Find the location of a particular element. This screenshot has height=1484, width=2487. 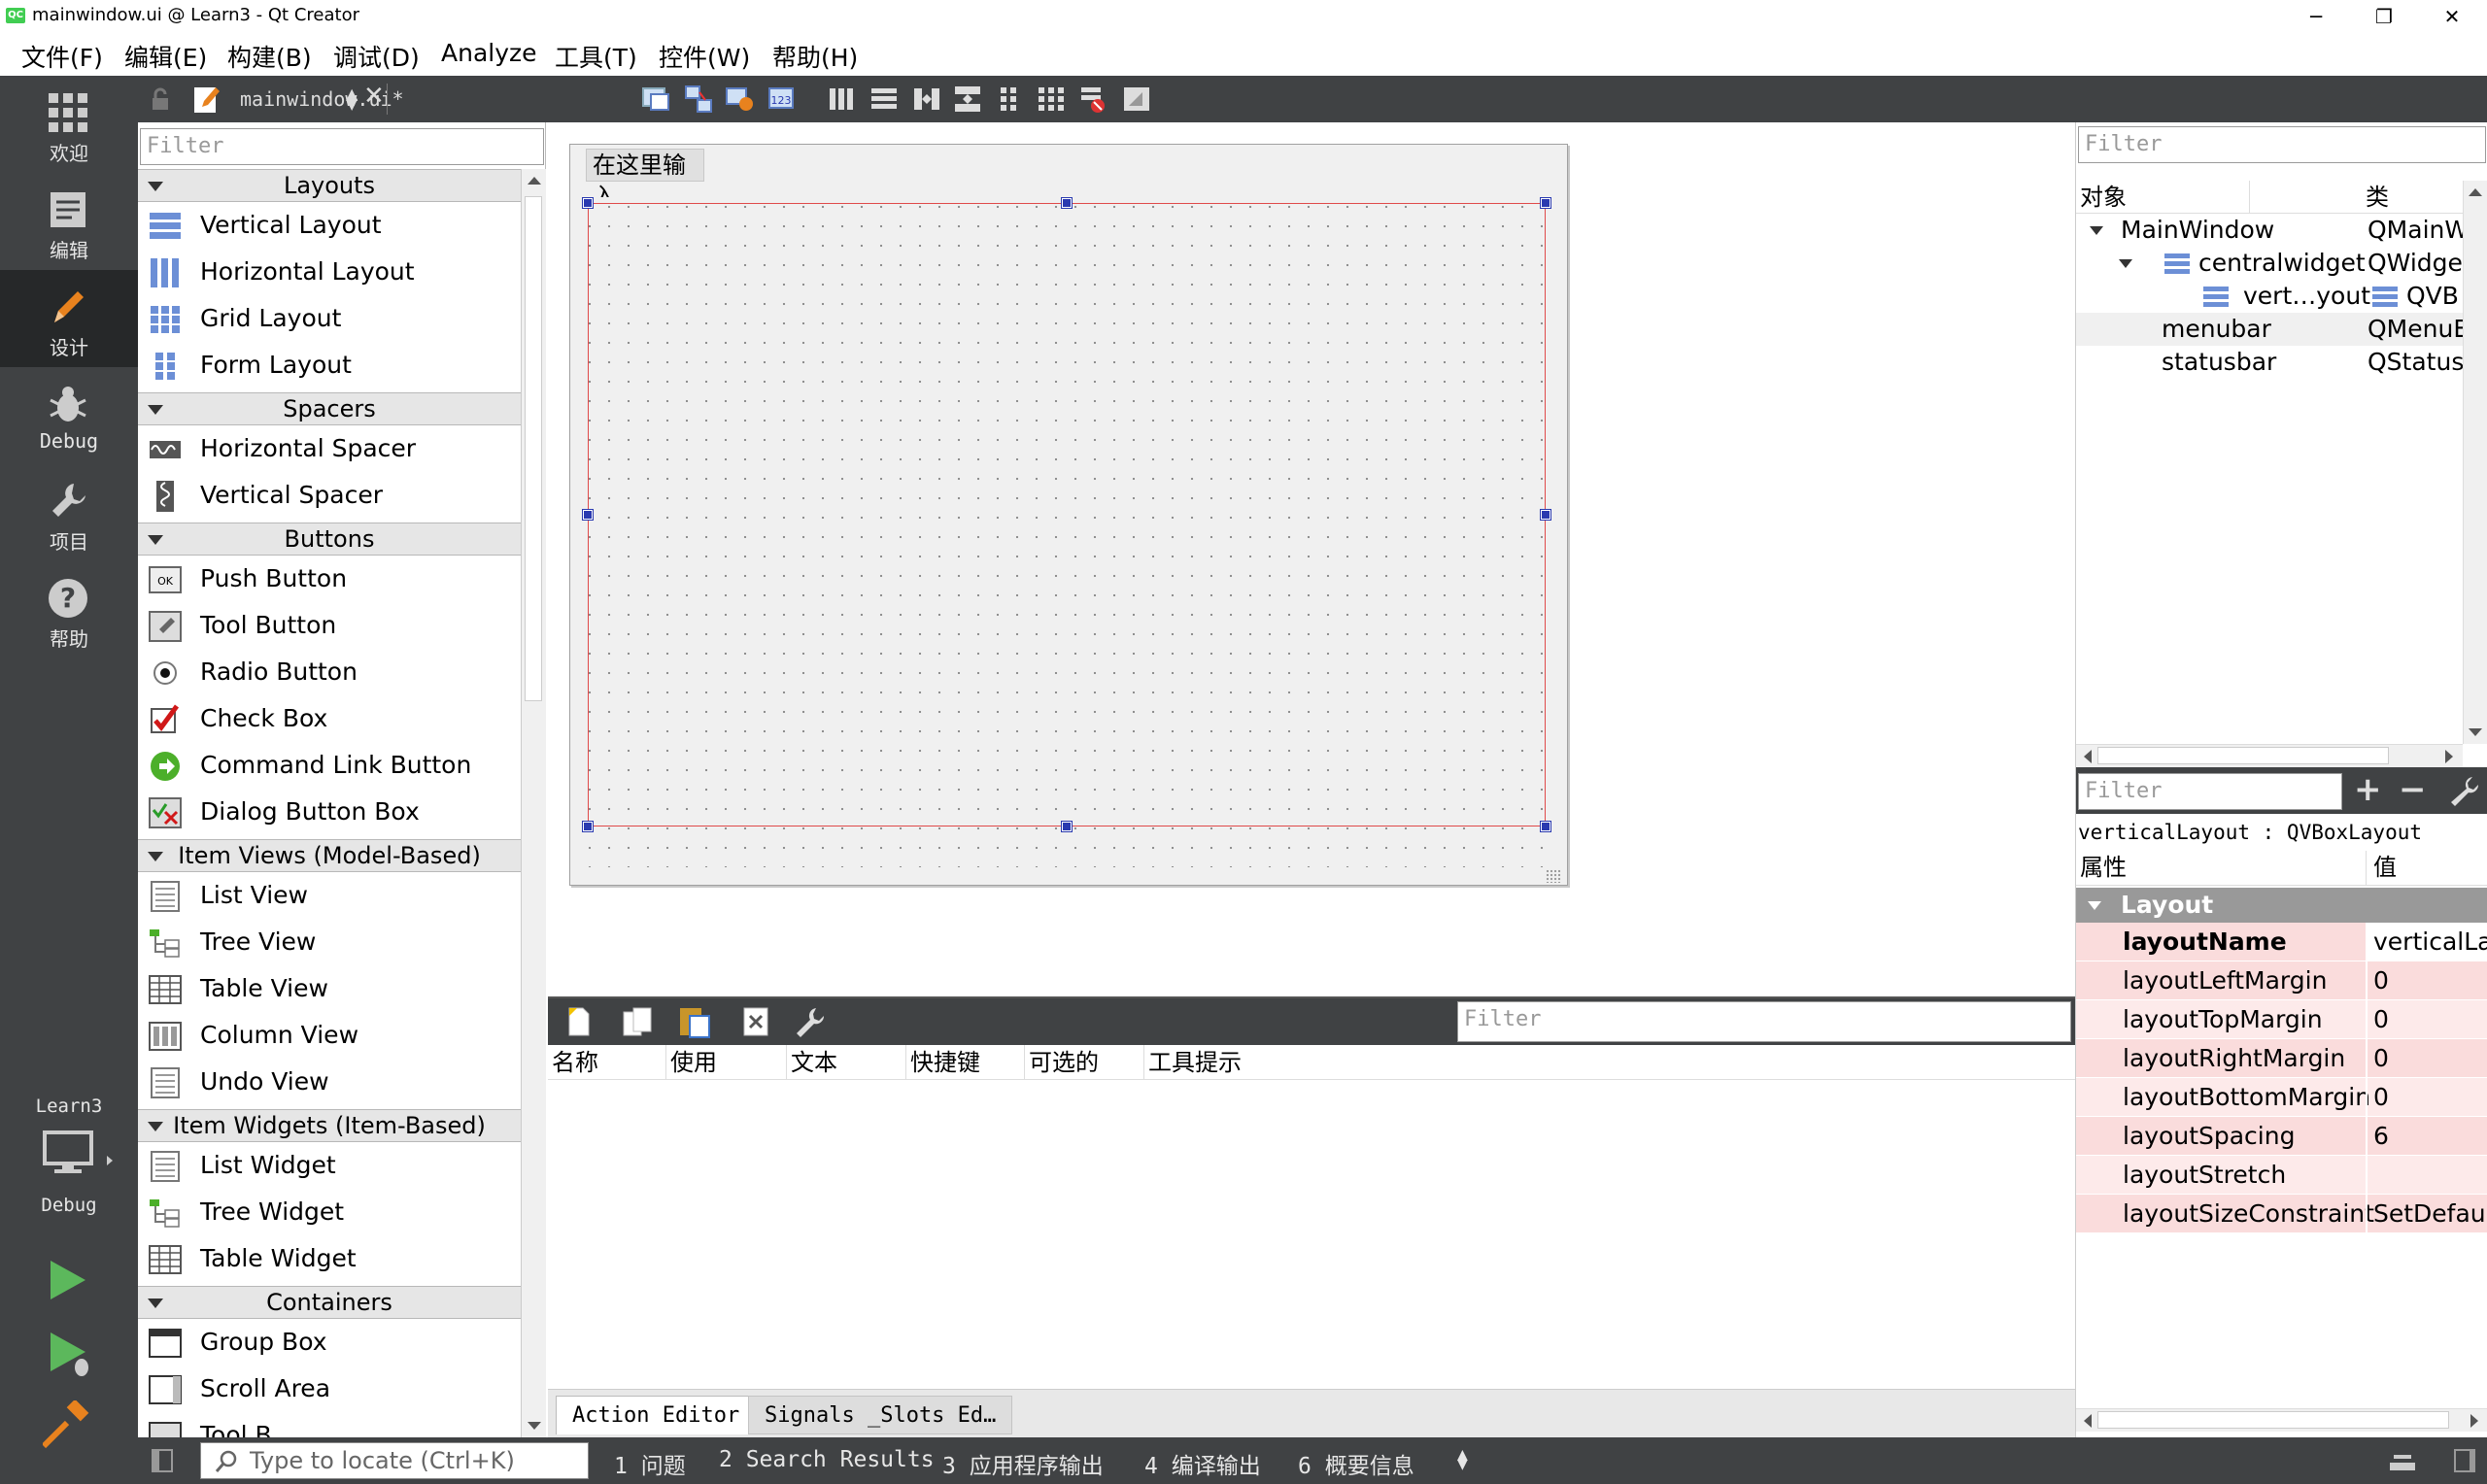

run-icon is located at coordinates (68, 1280).